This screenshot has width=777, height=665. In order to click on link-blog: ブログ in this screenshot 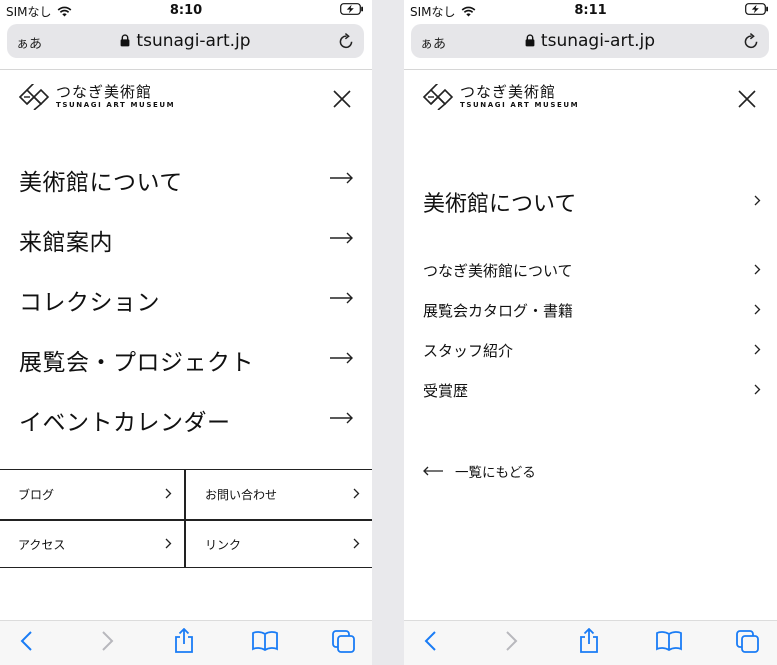, I will do `click(92, 494)`.